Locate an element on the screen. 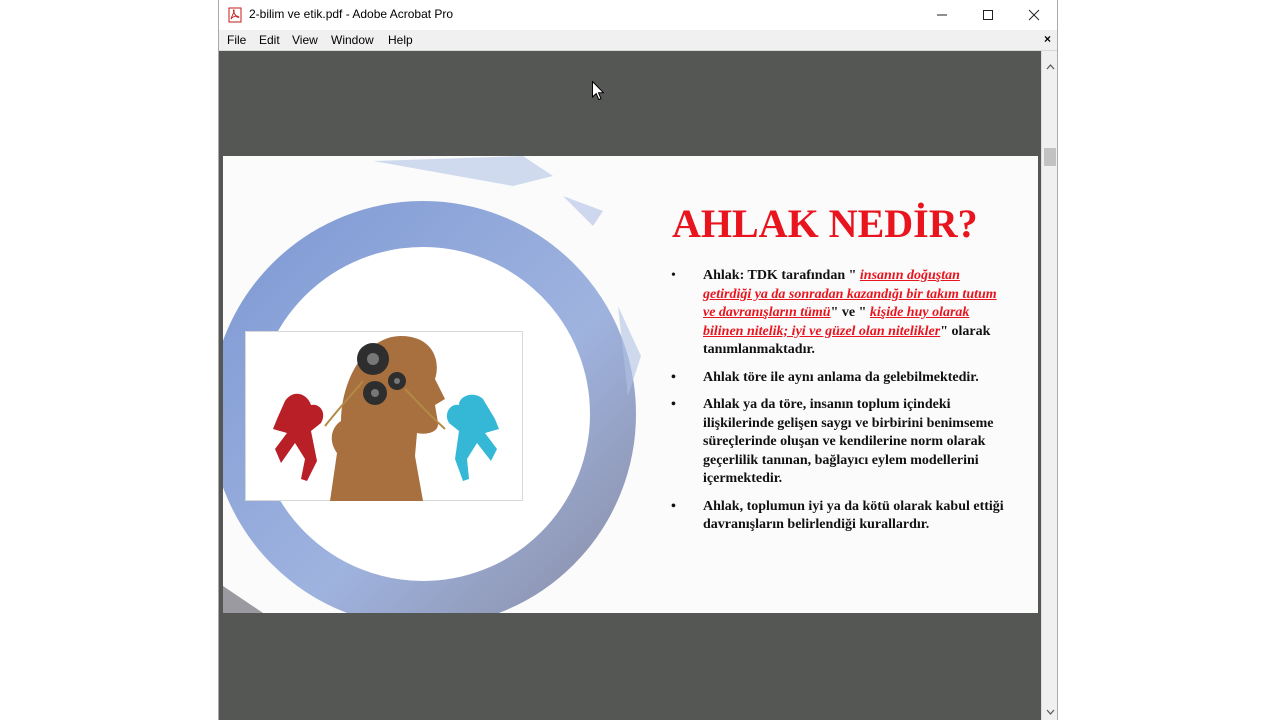 Image resolution: width=1280 pixels, height=720 pixels. maximize-icon is located at coordinates (988, 15).